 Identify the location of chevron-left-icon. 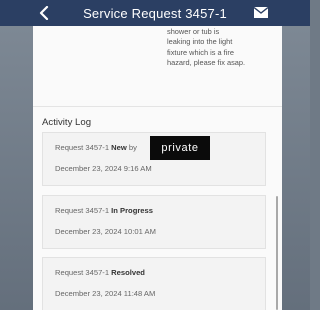
(44, 13).